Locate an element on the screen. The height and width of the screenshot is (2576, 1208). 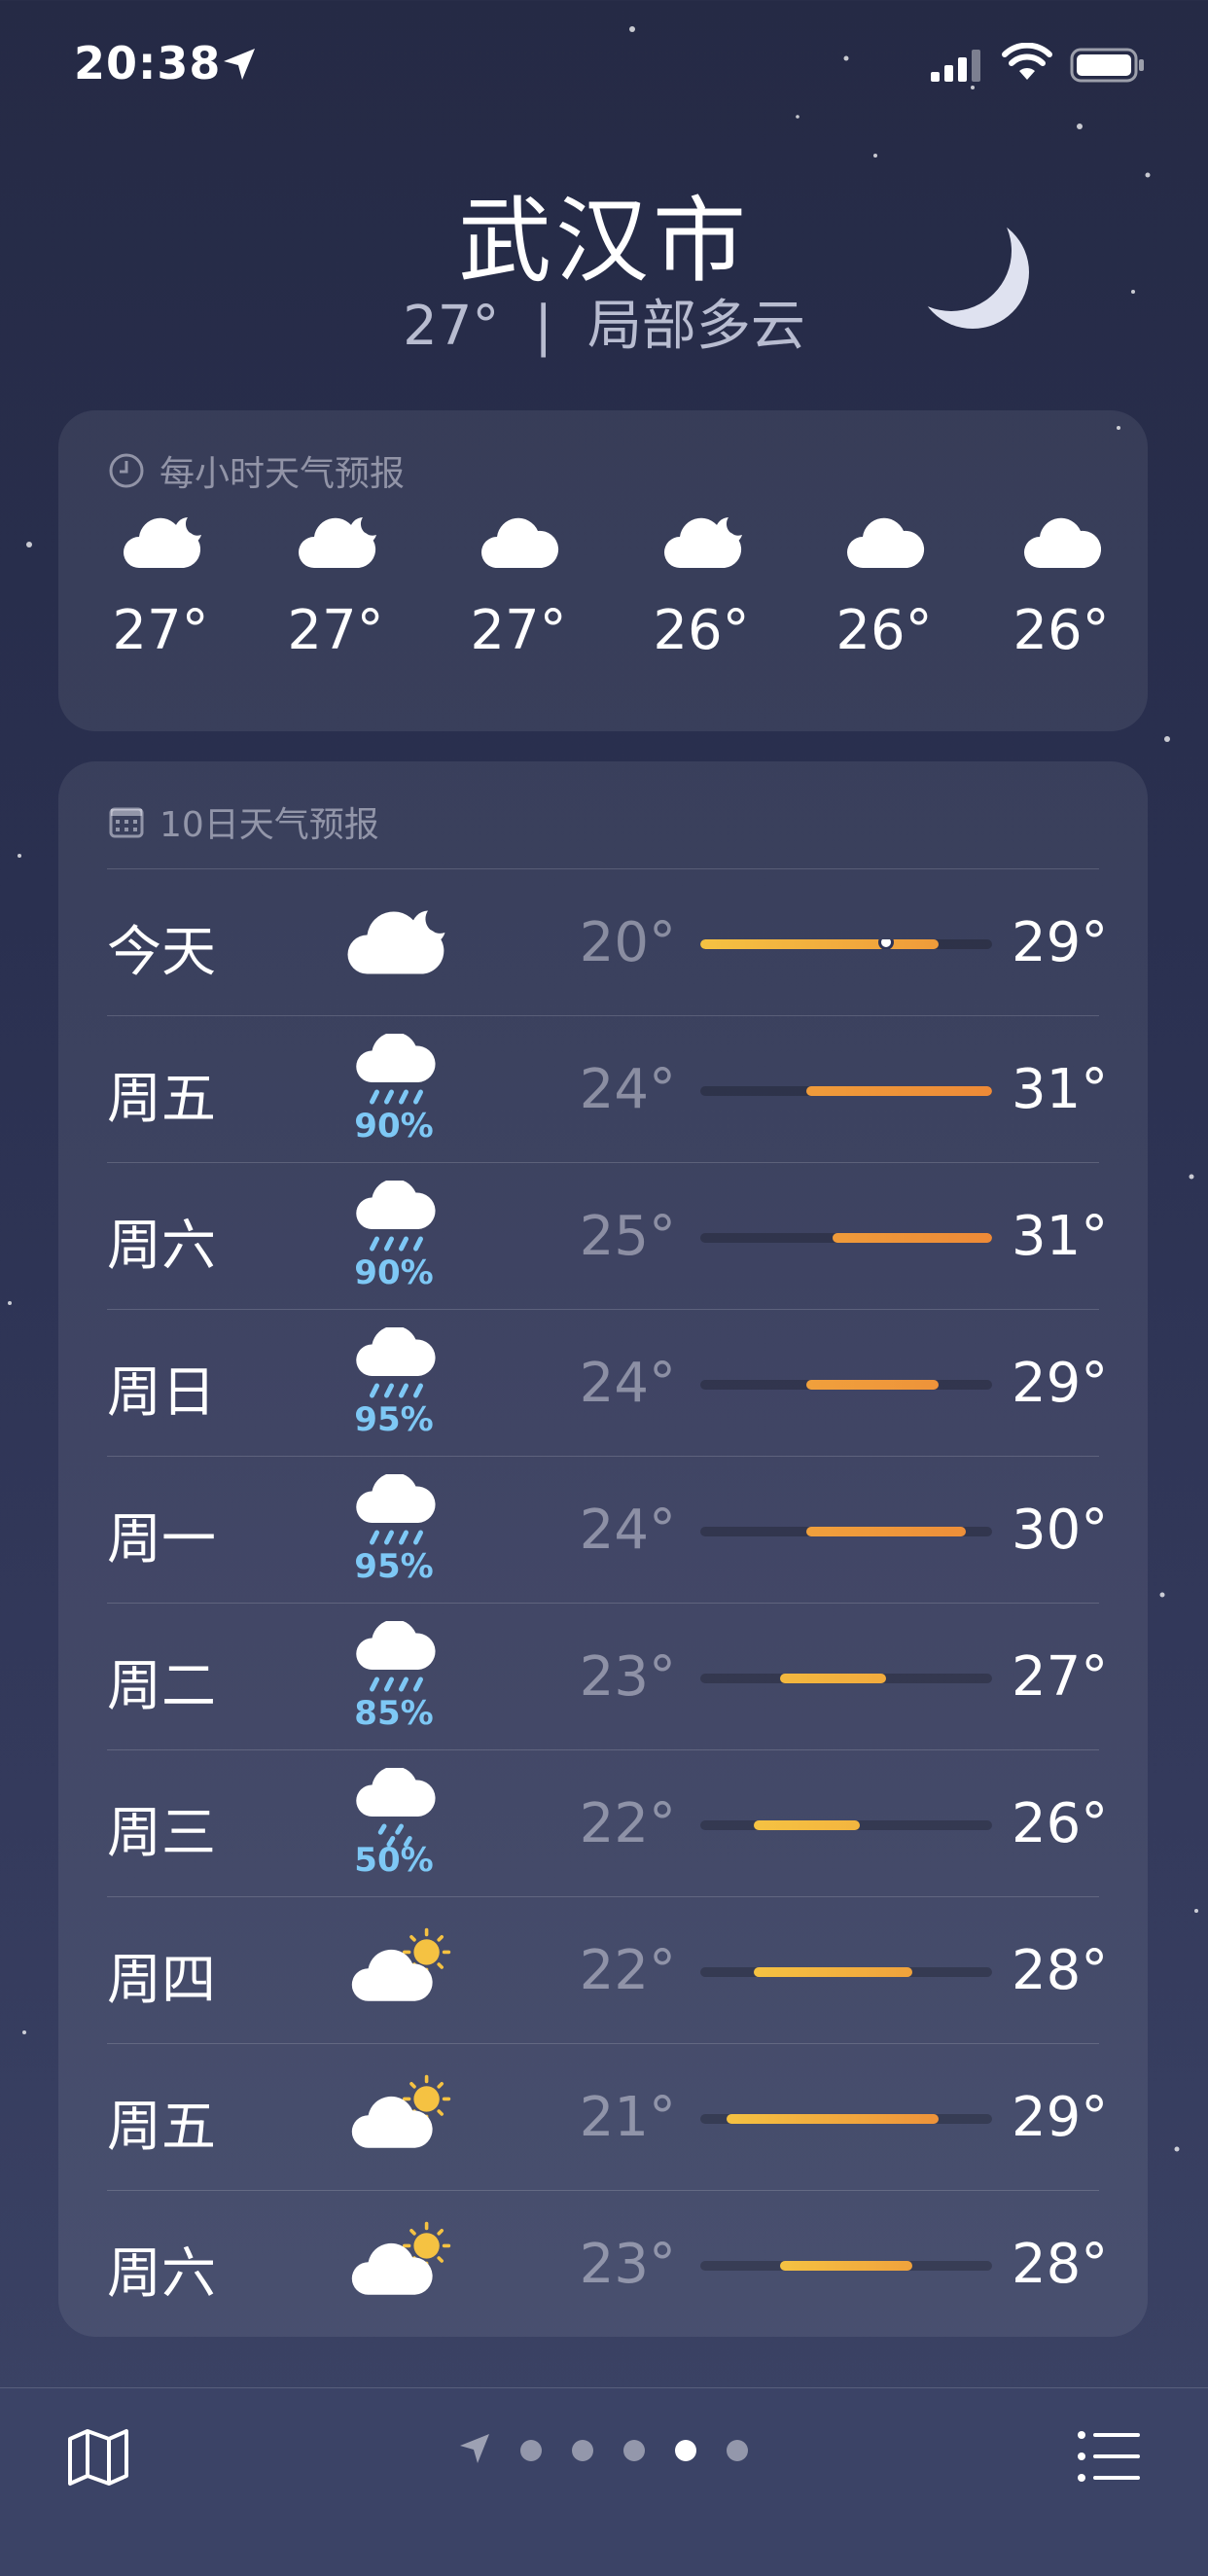
partly-sunny-icon is located at coordinates (401, 2111).